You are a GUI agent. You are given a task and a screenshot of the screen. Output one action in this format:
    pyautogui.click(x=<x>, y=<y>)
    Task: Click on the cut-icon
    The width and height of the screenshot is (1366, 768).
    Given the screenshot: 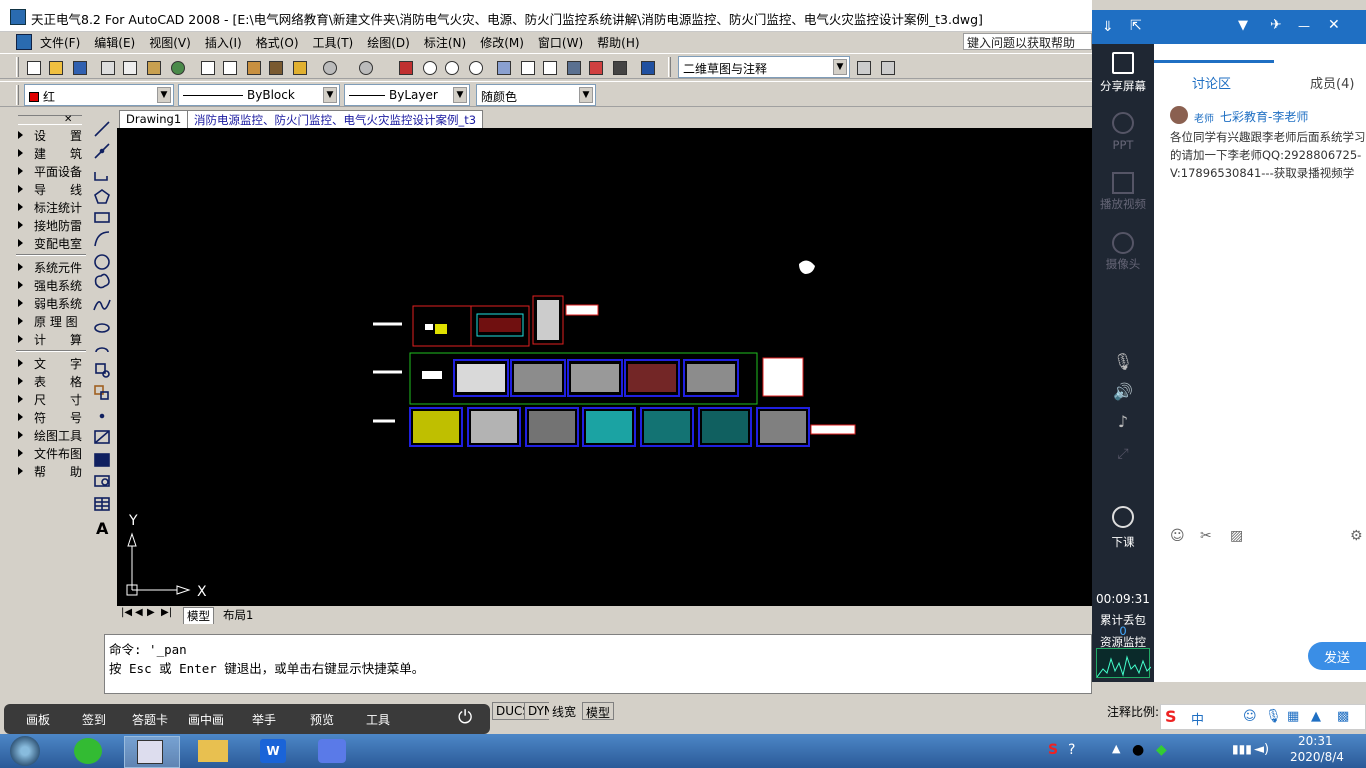 What is the action you would take?
    pyautogui.click(x=207, y=67)
    